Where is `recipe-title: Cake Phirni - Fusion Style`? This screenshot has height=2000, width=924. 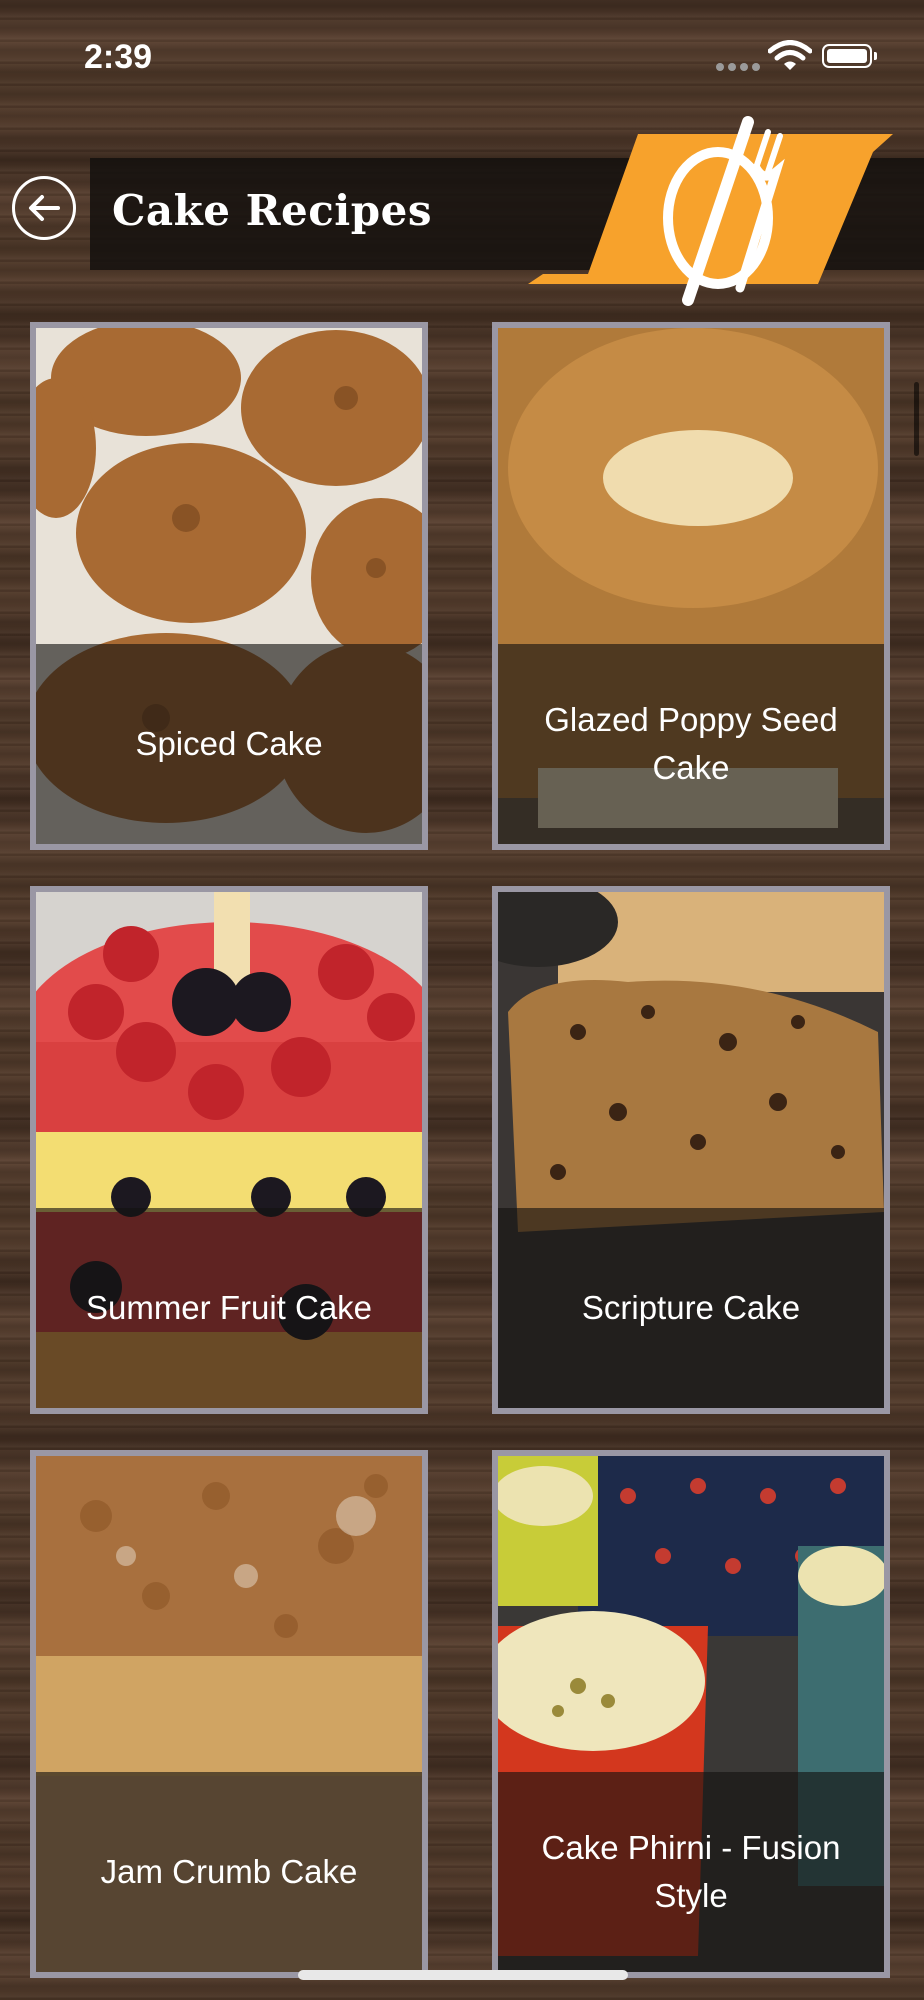
recipe-title: Cake Phirni - Fusion Style is located at coordinates (691, 1871).